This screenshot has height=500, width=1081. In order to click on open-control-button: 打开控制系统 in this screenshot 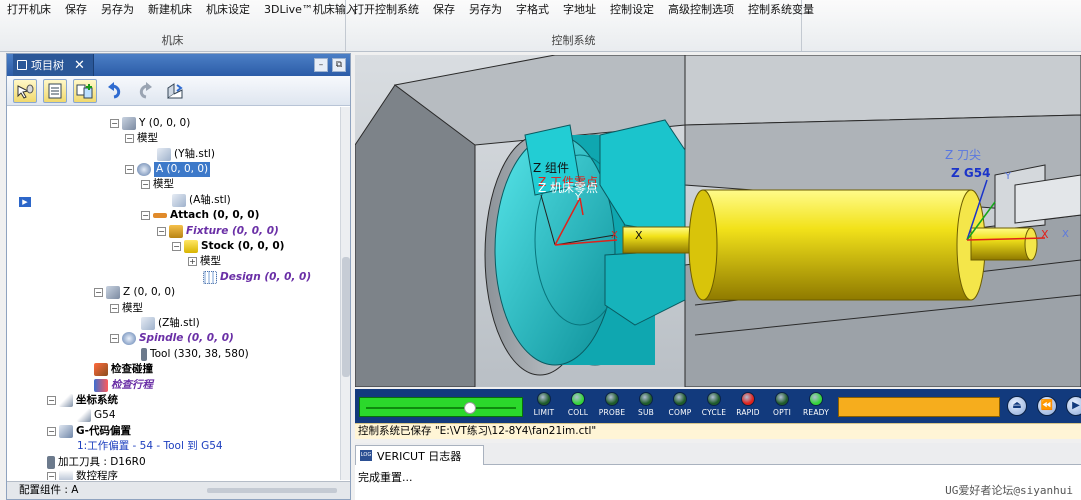, I will do `click(386, 10)`.